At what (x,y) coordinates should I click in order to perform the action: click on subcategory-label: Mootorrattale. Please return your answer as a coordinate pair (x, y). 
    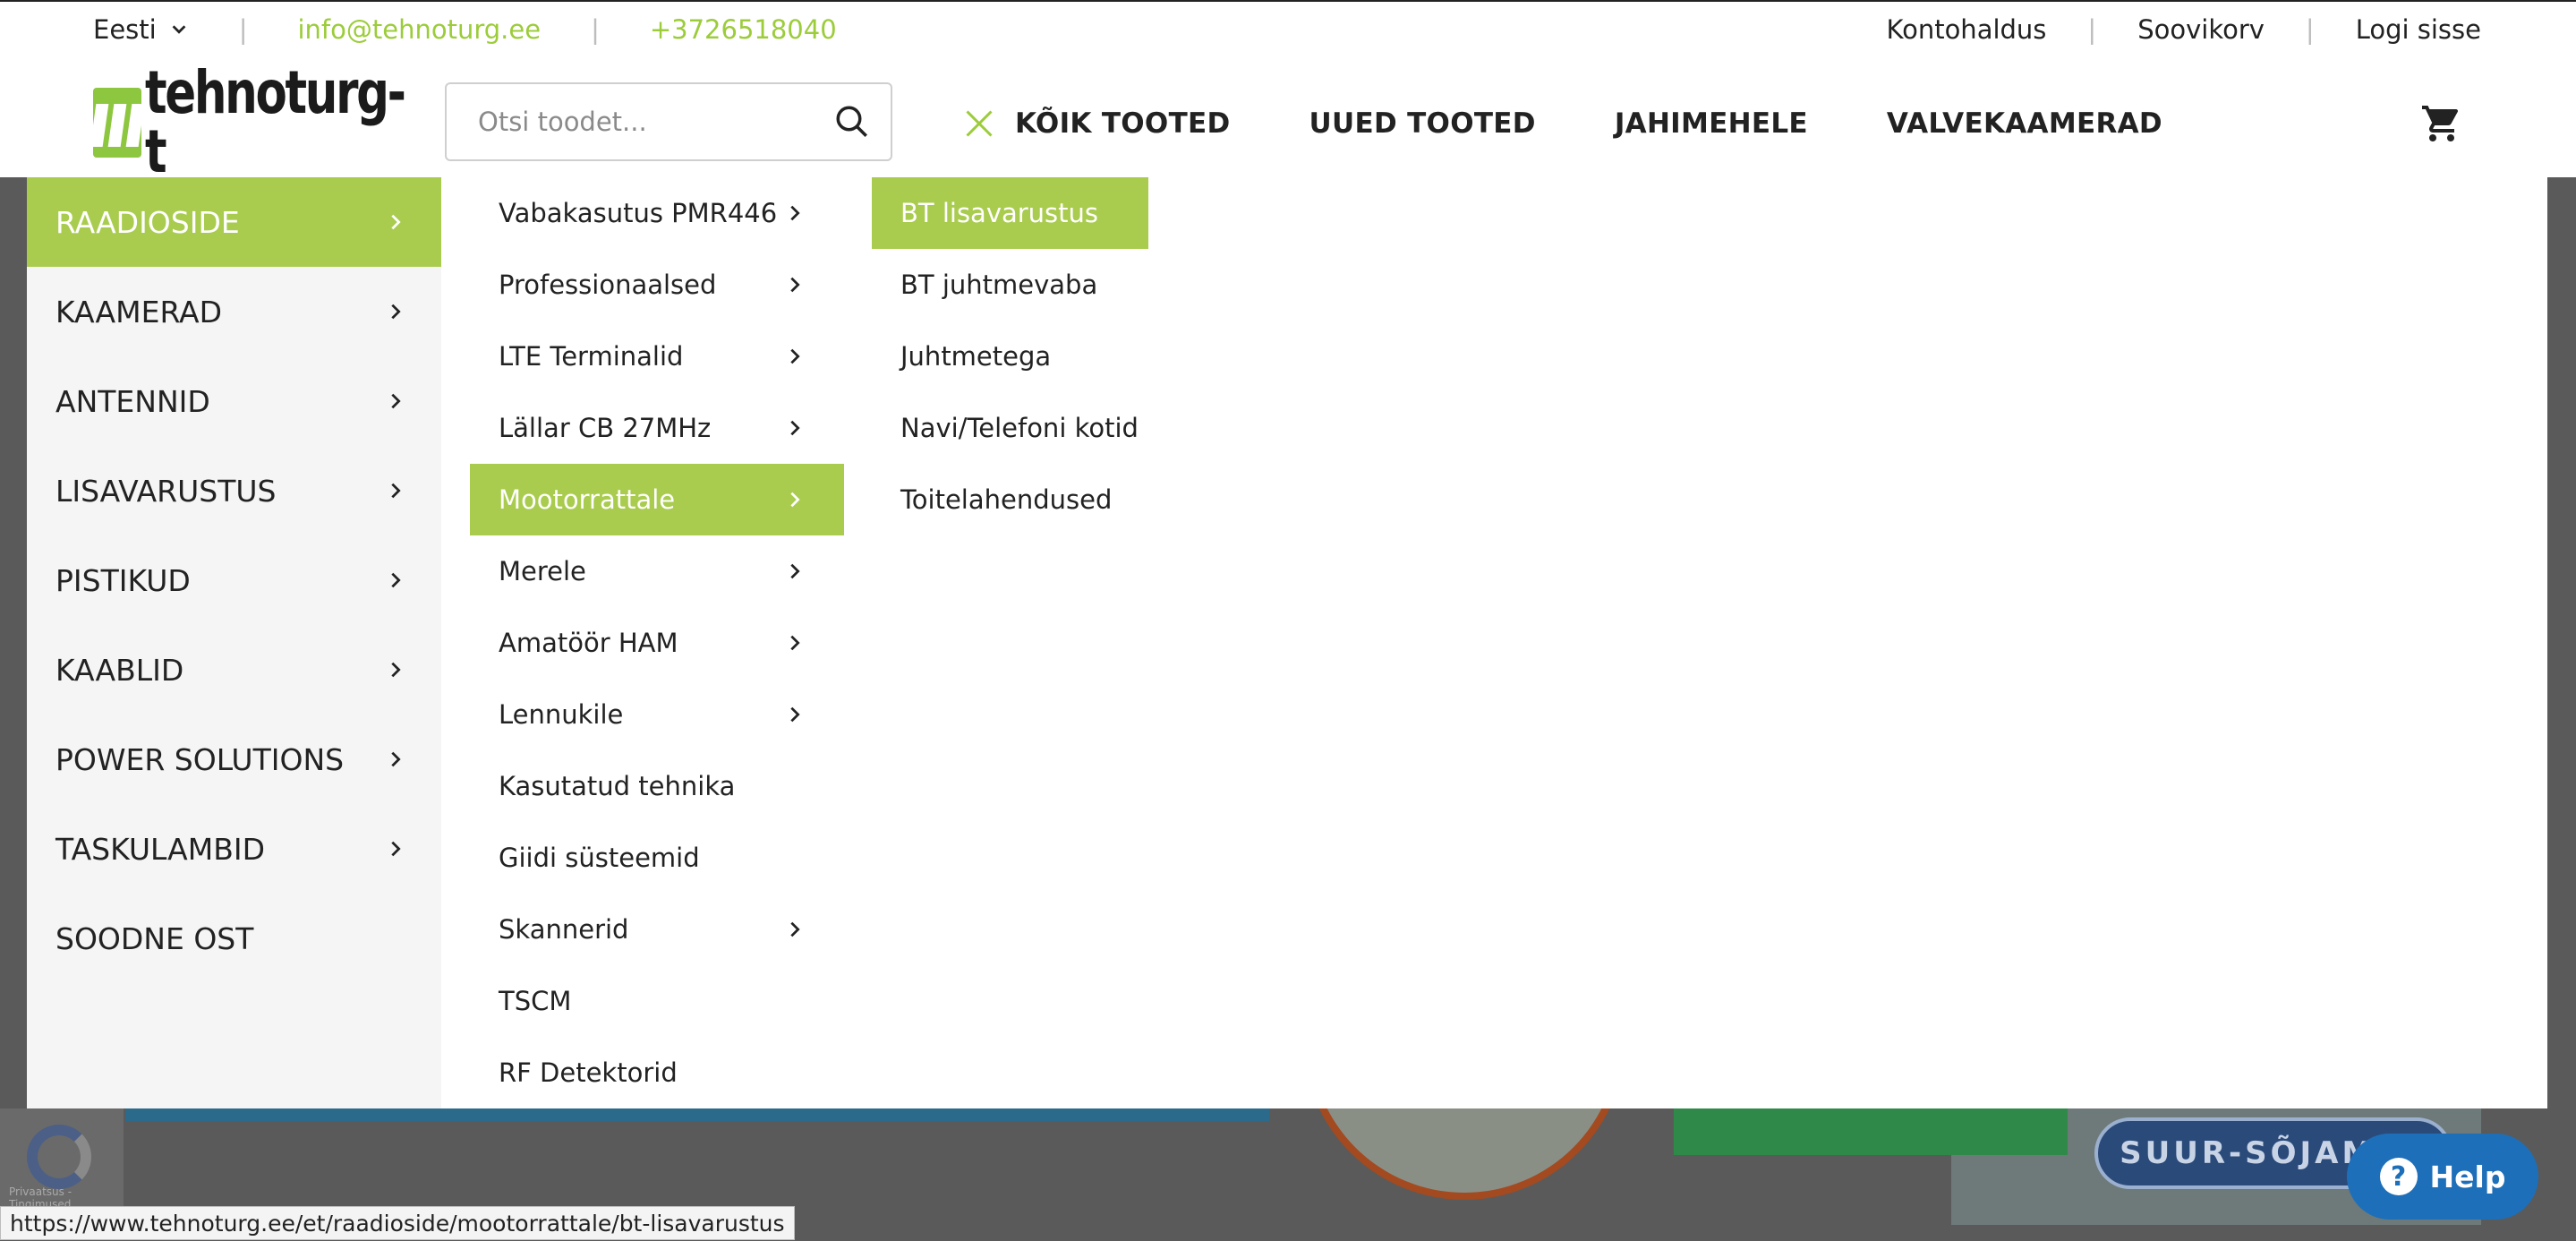
    Looking at the image, I should click on (587, 499).